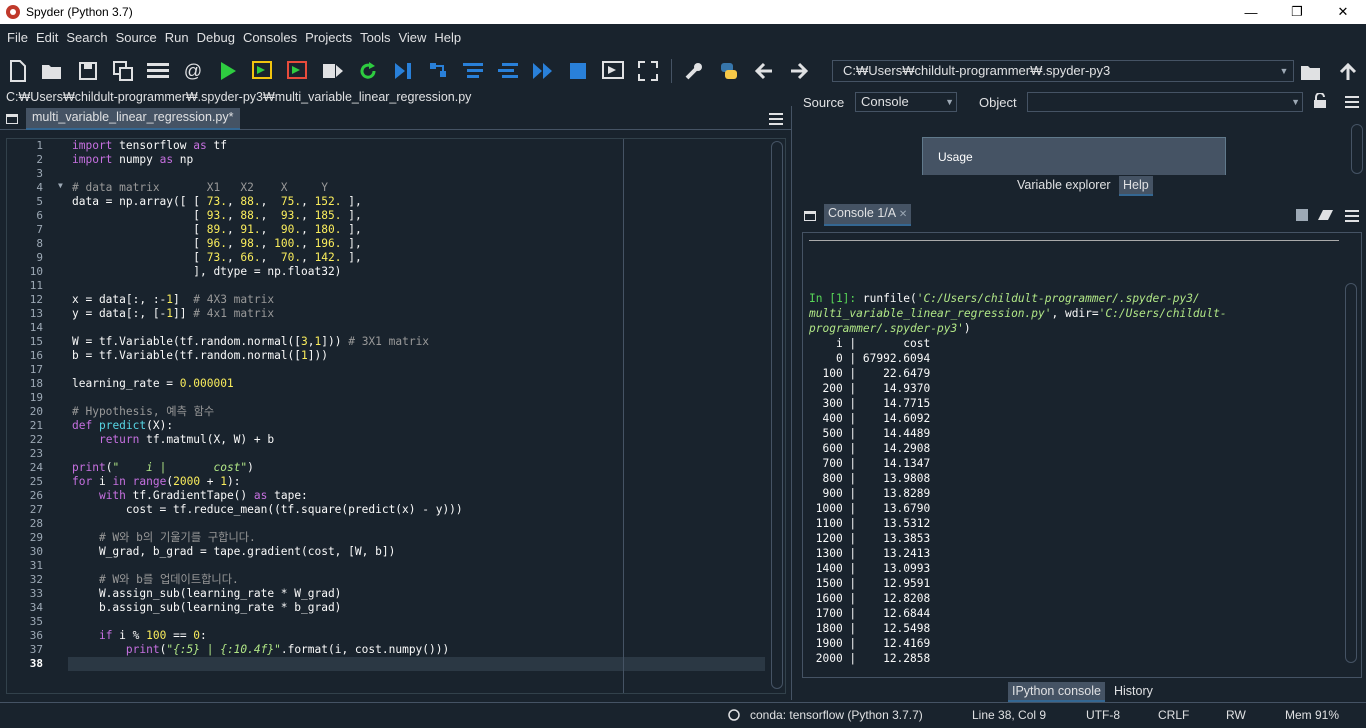 Image resolution: width=1366 pixels, height=728 pixels. Describe the element at coordinates (1348, 72) in the screenshot. I see `parent-directory-icon` at that location.